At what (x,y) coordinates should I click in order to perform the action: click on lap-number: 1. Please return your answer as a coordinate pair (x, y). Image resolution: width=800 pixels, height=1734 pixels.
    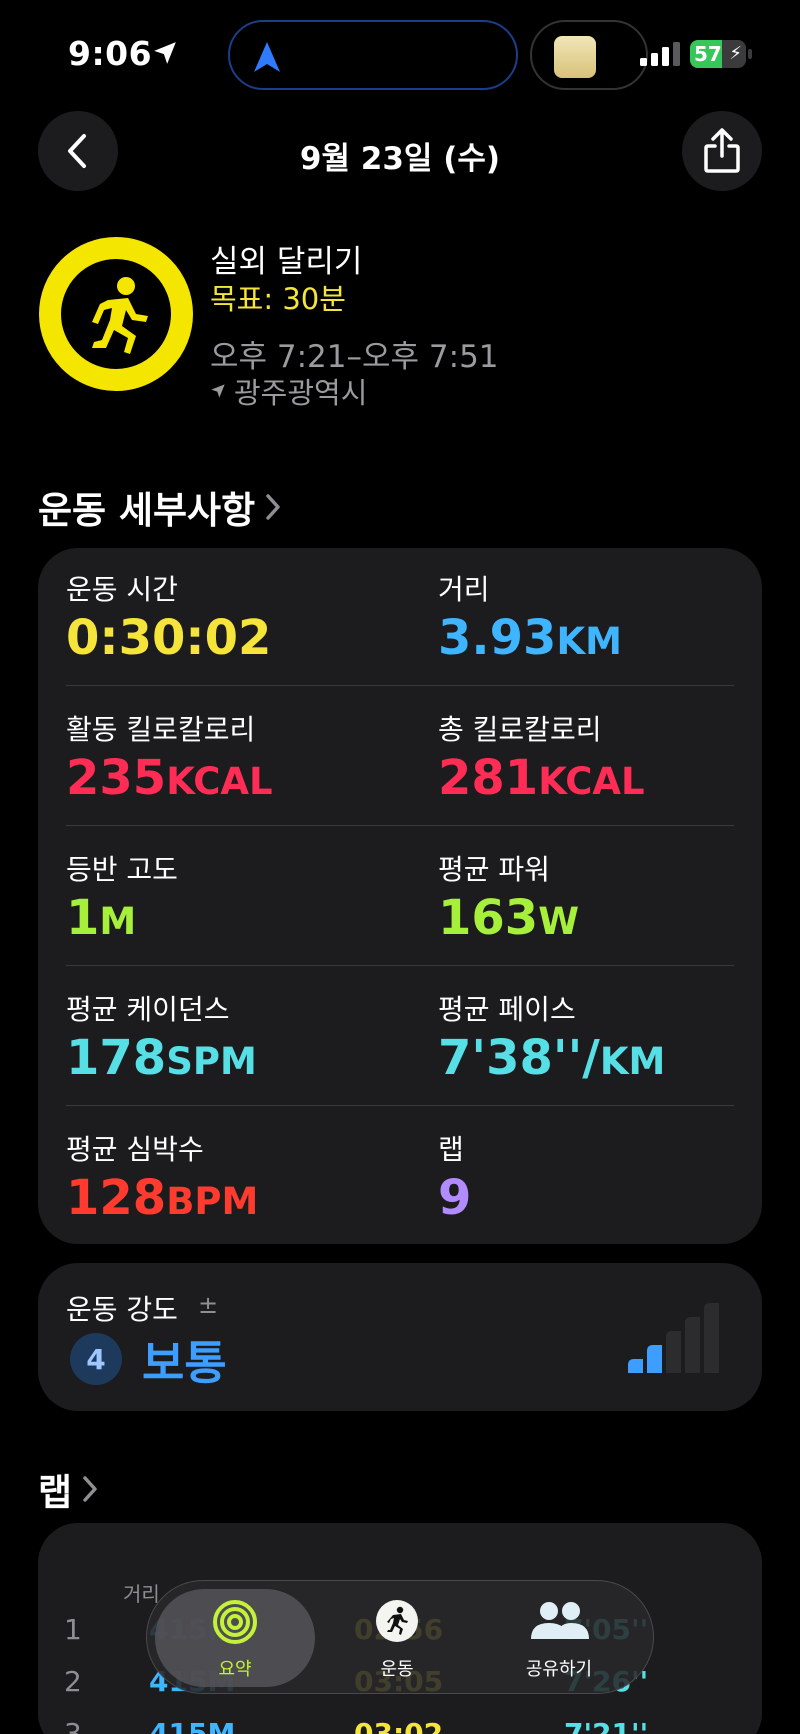
    Looking at the image, I should click on (73, 1629).